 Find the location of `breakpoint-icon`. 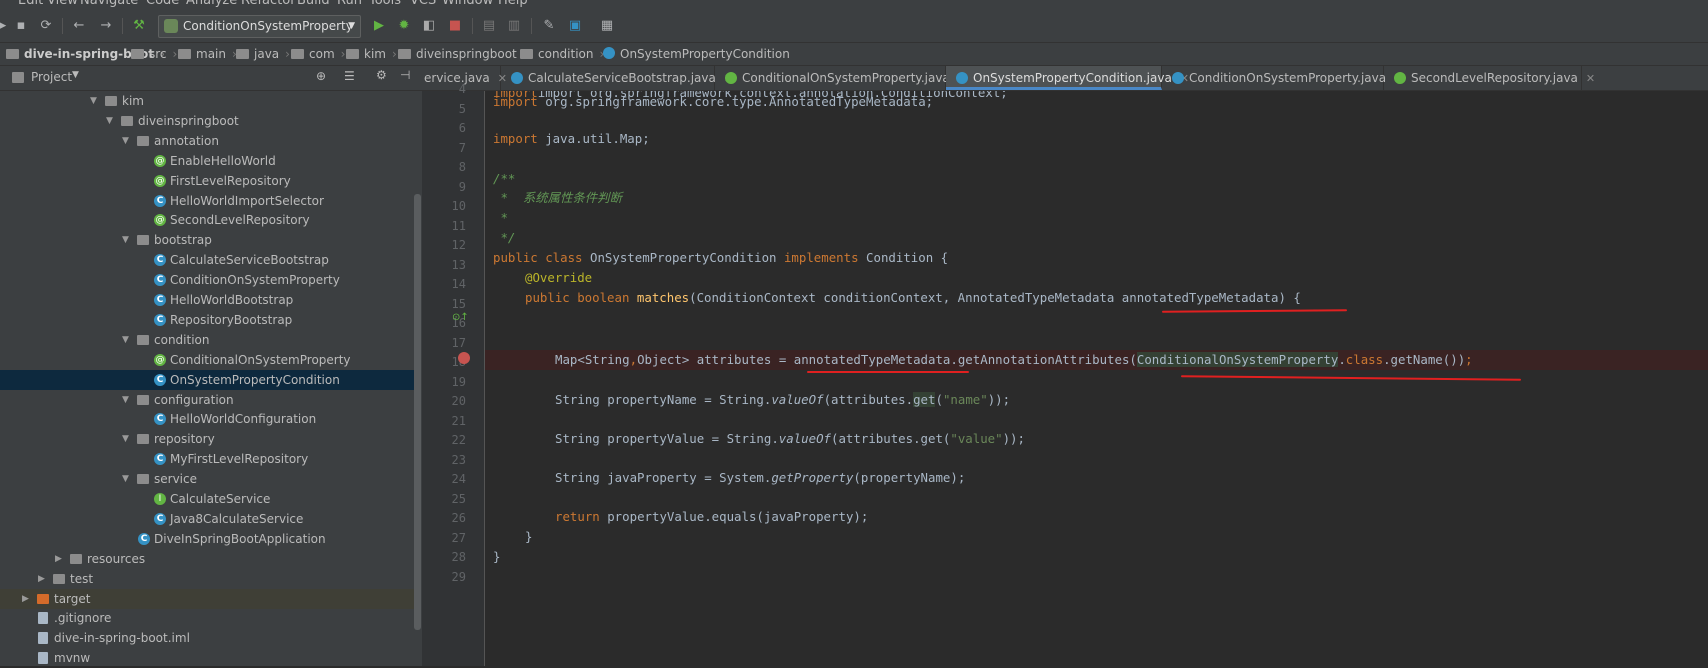

breakpoint-icon is located at coordinates (464, 358).